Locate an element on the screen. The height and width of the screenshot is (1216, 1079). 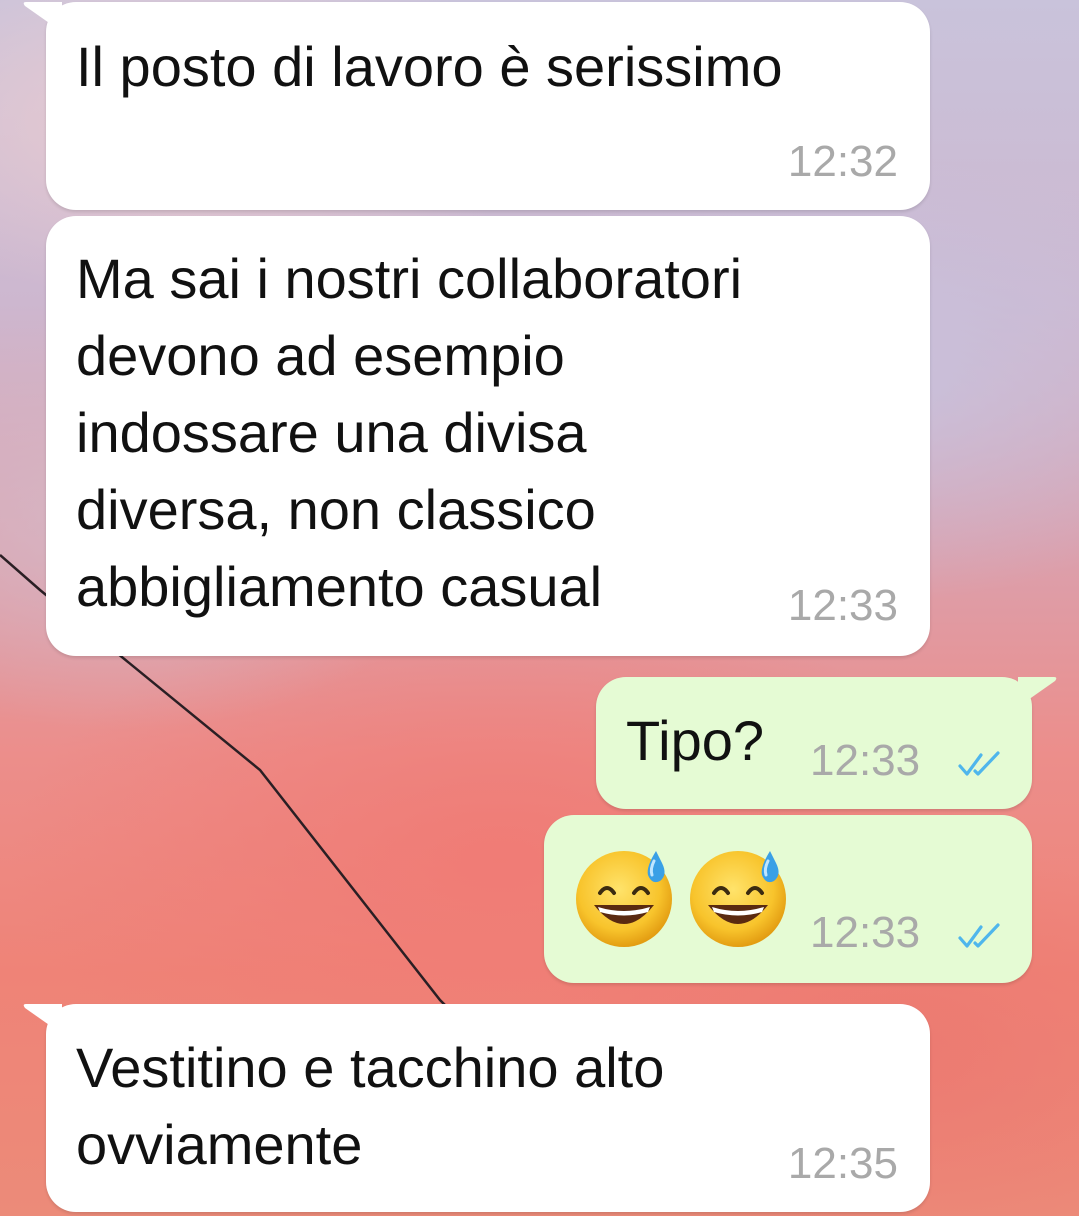
message-line: Vestitino e tacchino alto is located at coordinates (370, 1067).